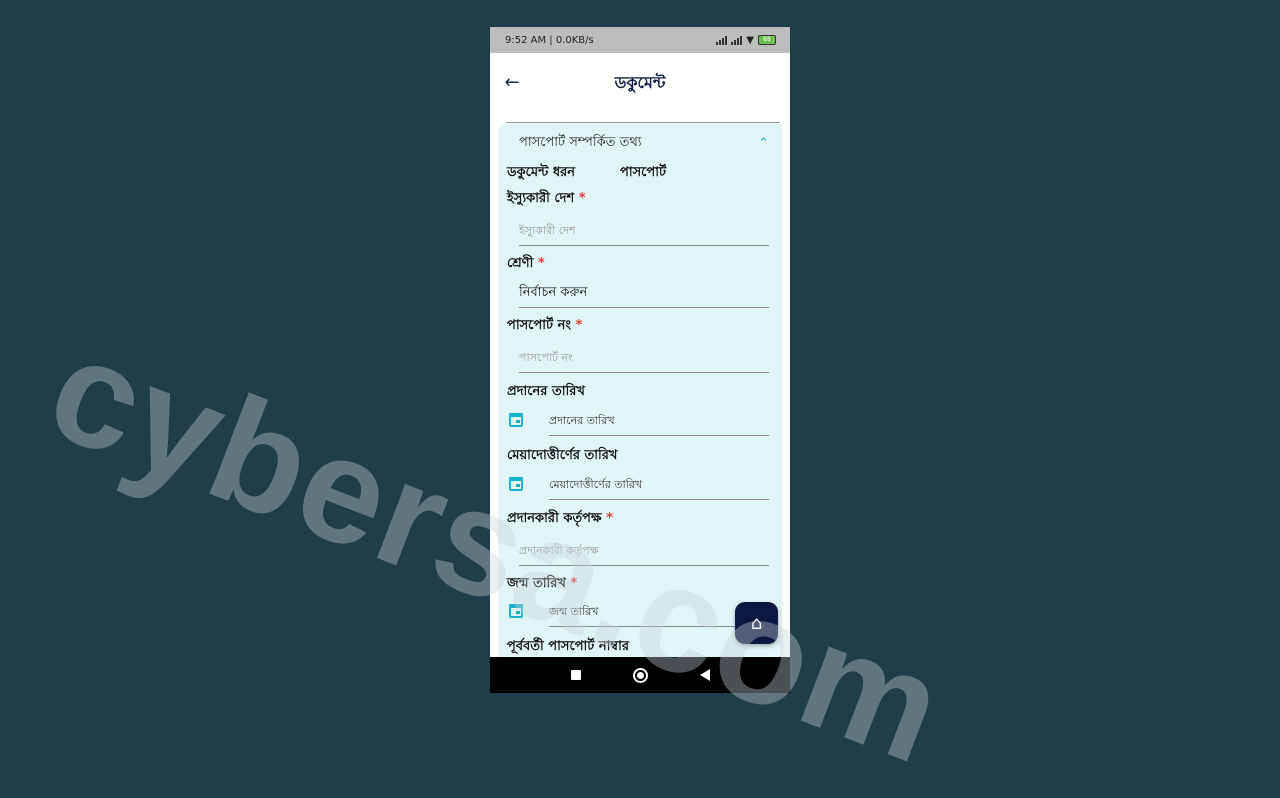 Image resolution: width=1280 pixels, height=798 pixels. I want to click on status-time-speed: 9:52 AM | 0.0KB/s, so click(549, 40).